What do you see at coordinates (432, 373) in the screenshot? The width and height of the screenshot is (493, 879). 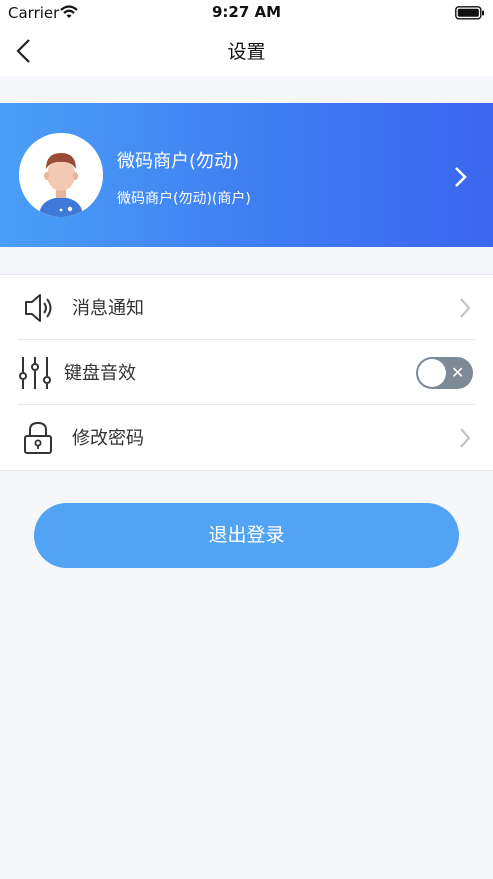 I see `toggle-knob` at bounding box center [432, 373].